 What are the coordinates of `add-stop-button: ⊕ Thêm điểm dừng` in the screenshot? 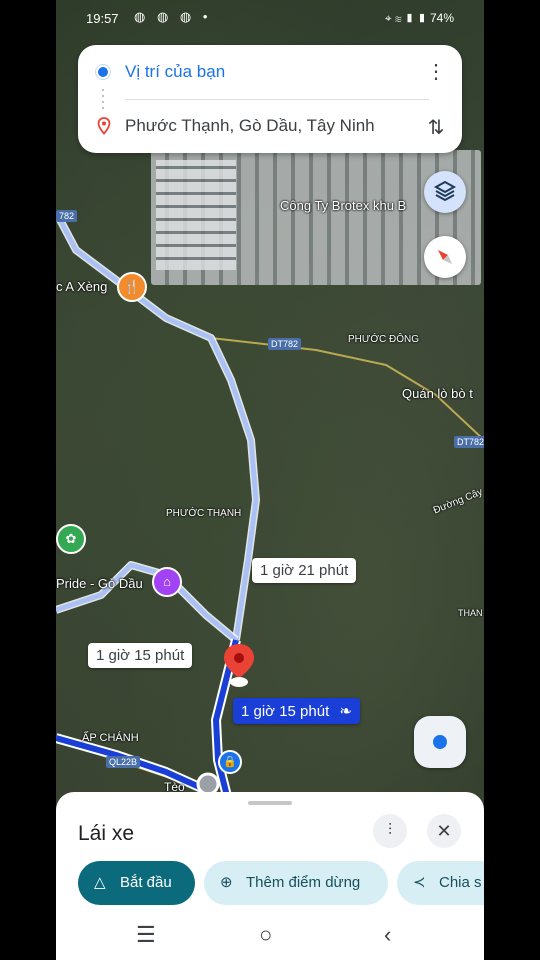 It's located at (296, 883).